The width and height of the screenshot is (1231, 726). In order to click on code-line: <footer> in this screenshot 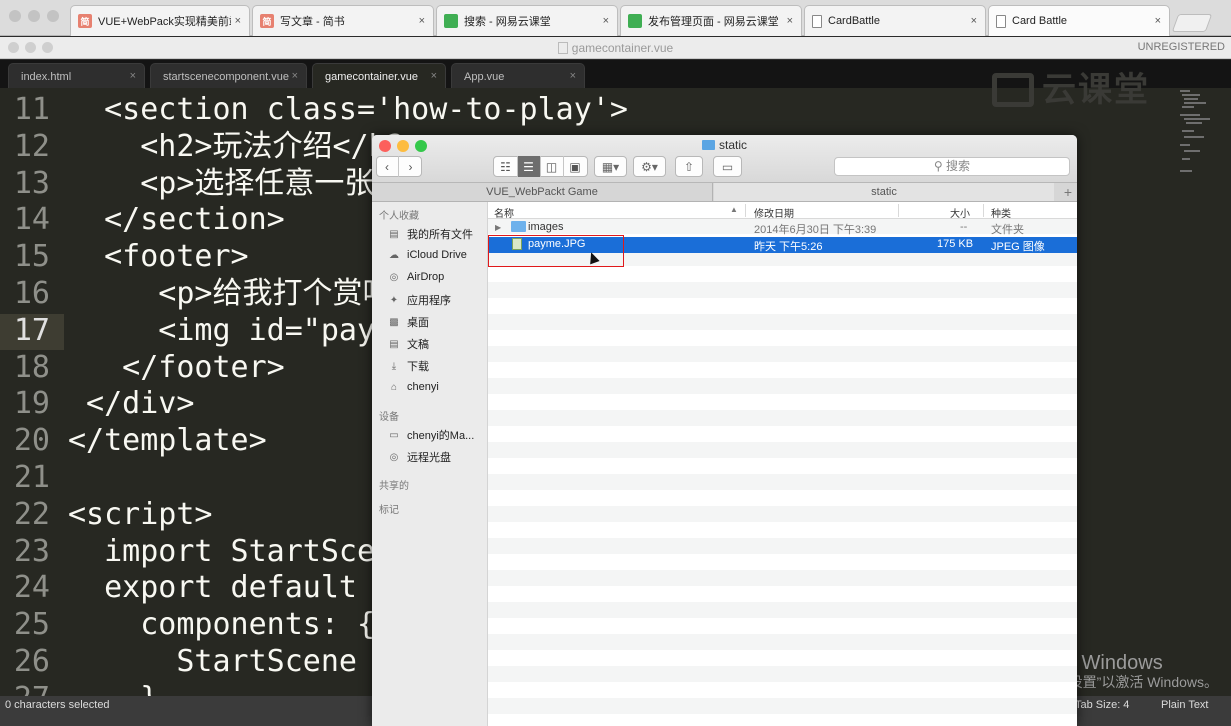, I will do `click(158, 257)`.